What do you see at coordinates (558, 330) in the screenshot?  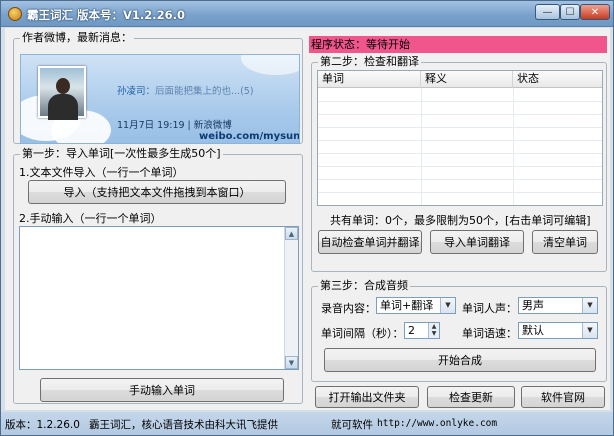 I see `word-speed-select: 默认 ▼` at bounding box center [558, 330].